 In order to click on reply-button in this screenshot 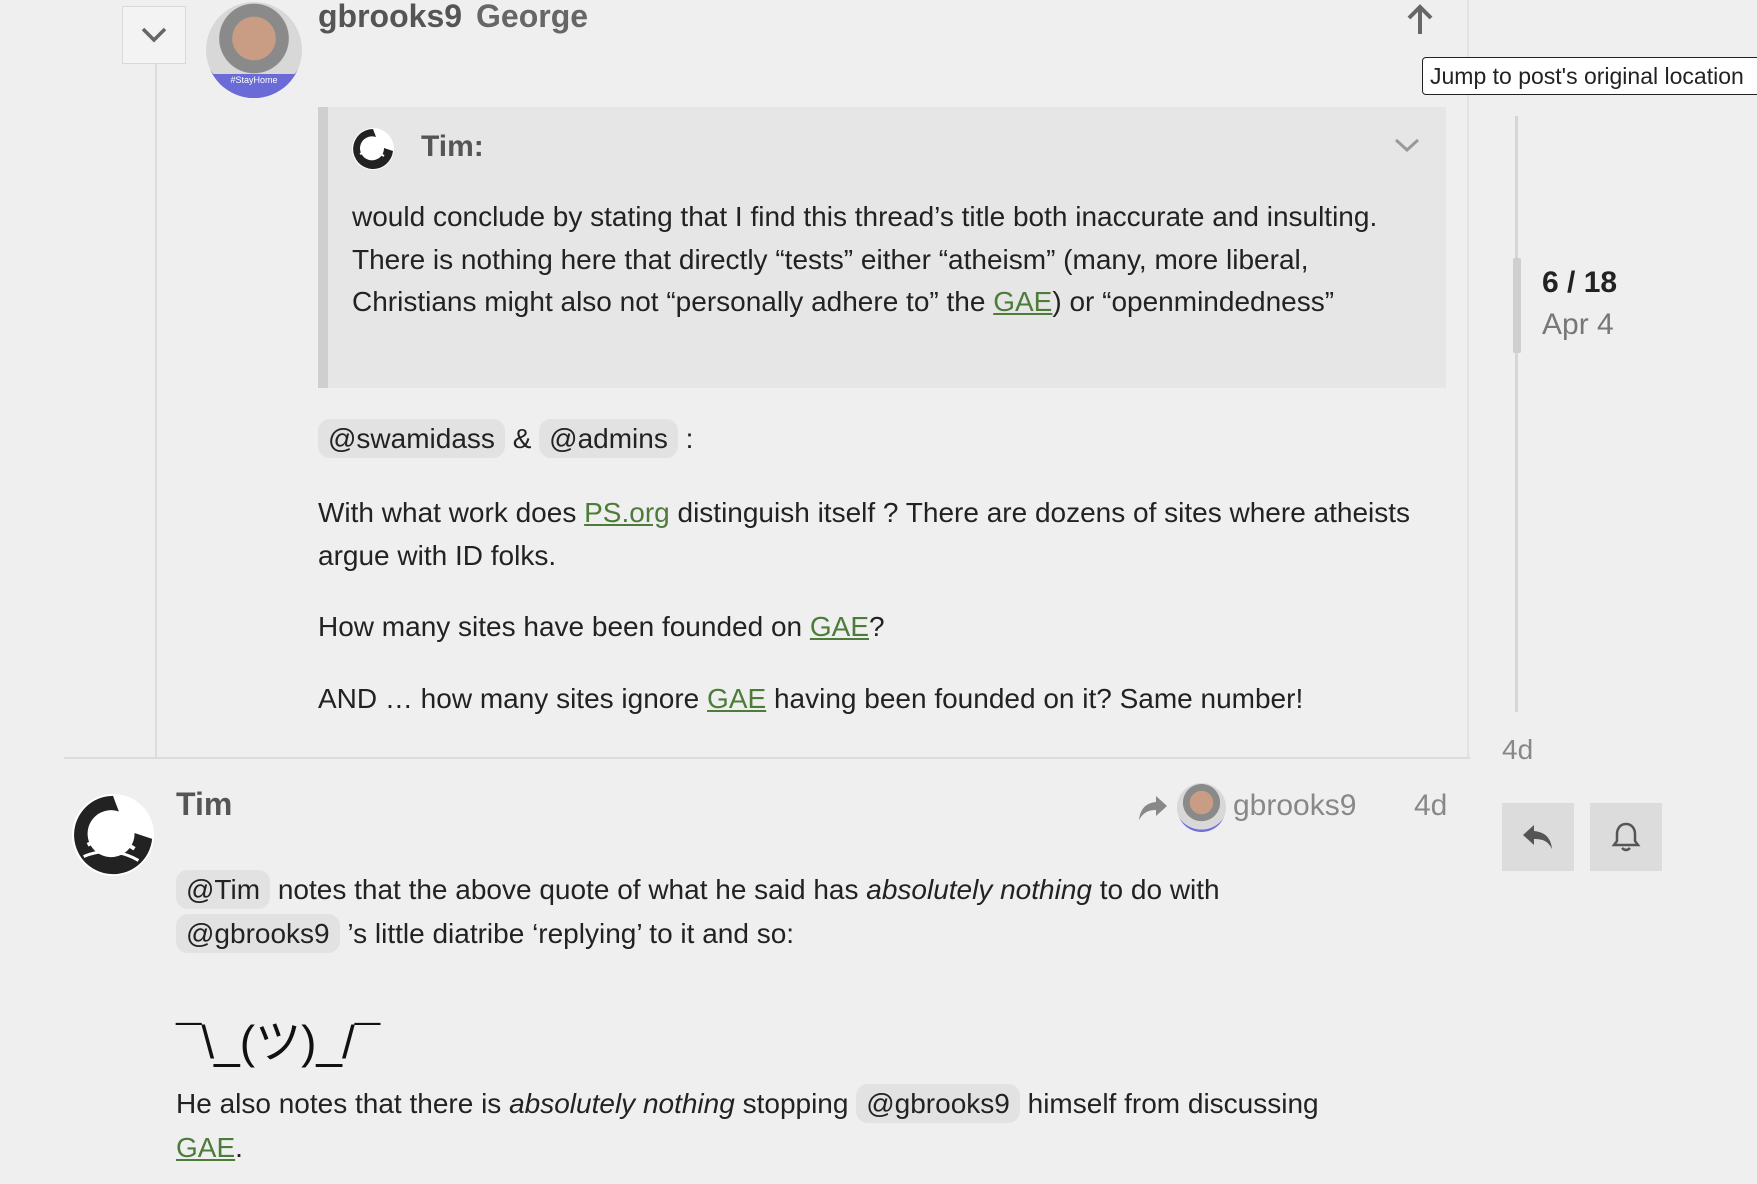, I will do `click(1538, 837)`.